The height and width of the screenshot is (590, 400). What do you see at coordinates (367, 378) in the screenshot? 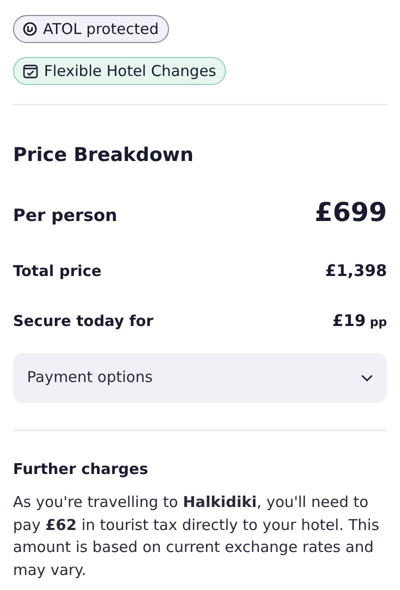
I see `chevron-icon` at bounding box center [367, 378].